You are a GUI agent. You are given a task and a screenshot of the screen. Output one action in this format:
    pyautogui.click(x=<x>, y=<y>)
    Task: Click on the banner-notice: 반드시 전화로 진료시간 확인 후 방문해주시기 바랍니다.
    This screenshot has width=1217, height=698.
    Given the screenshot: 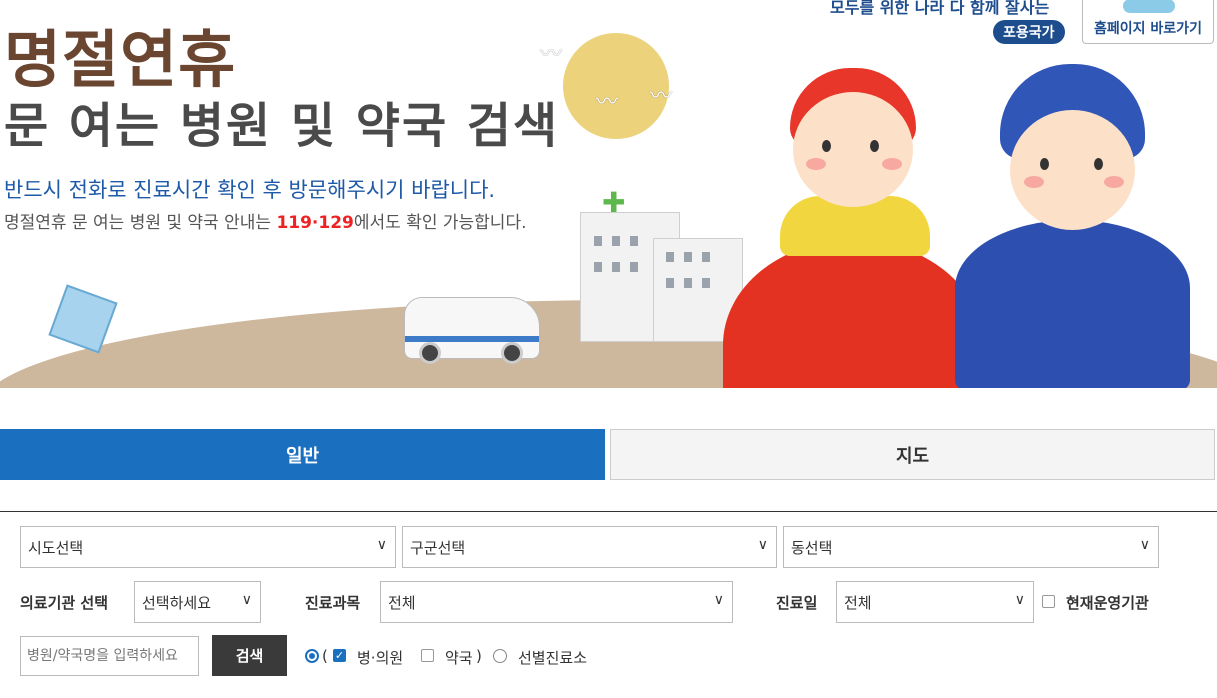 What is the action you would take?
    pyautogui.click(x=250, y=190)
    